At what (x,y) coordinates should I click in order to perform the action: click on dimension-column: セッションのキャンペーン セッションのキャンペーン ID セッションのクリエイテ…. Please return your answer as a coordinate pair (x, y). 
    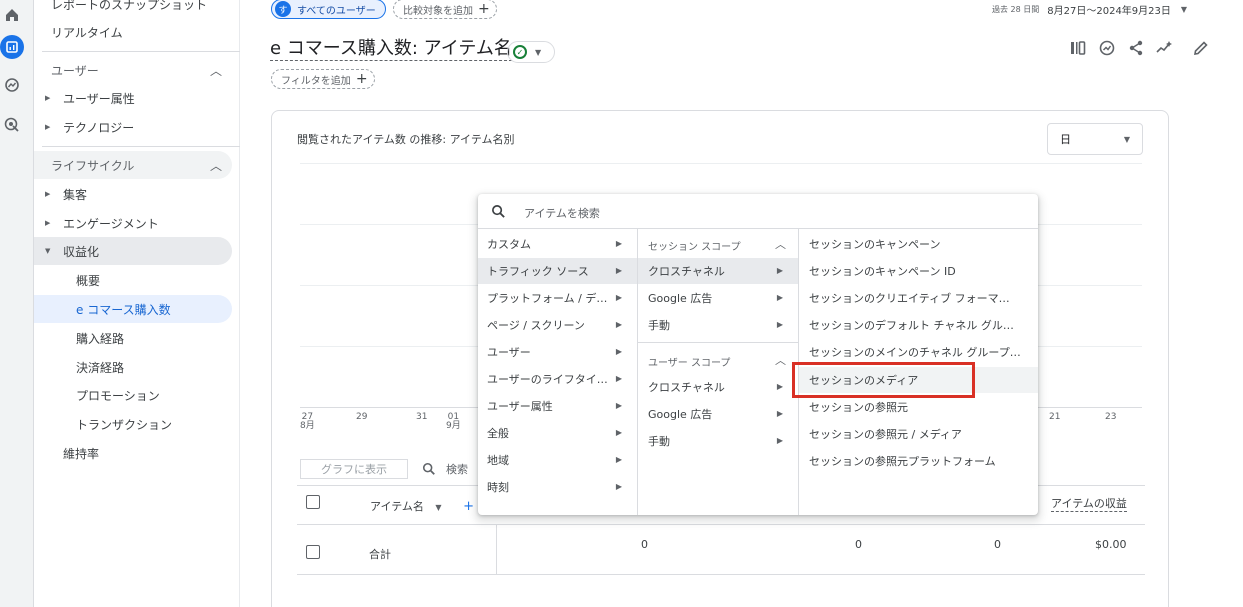
    Looking at the image, I should click on (918, 372).